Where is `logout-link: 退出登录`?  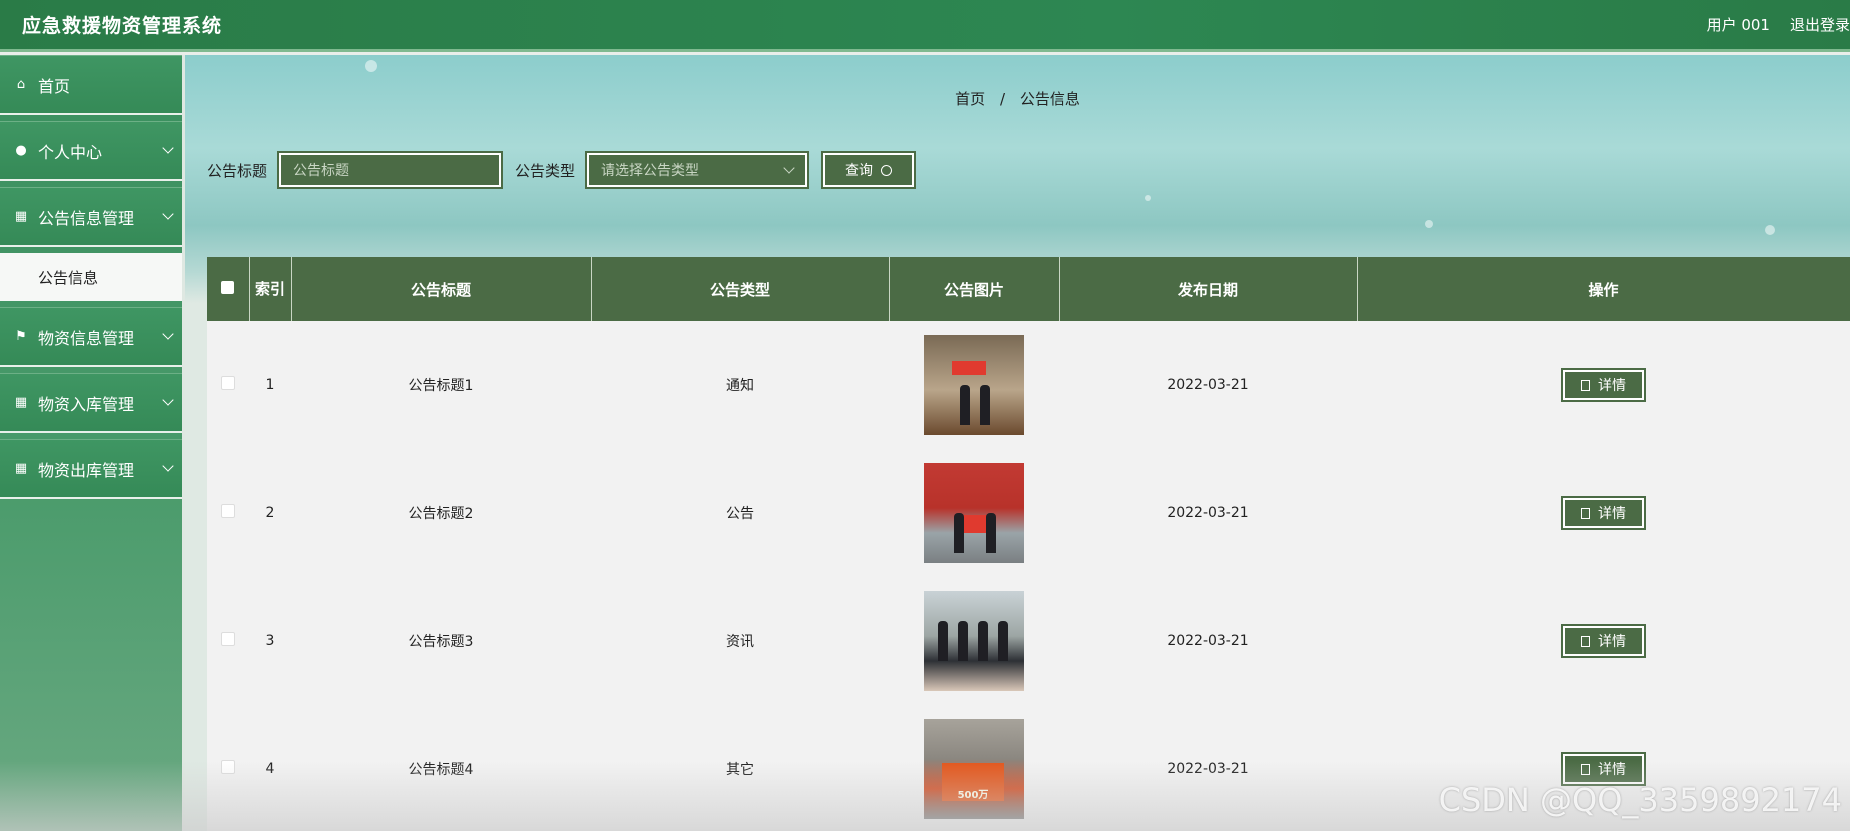
logout-link: 退出登录 is located at coordinates (1820, 24).